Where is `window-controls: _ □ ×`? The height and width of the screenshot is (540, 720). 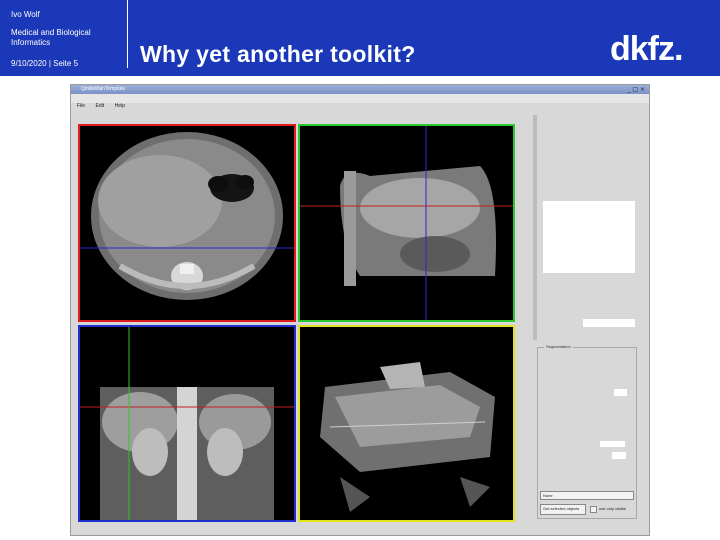 window-controls: _ □ × is located at coordinates (636, 89).